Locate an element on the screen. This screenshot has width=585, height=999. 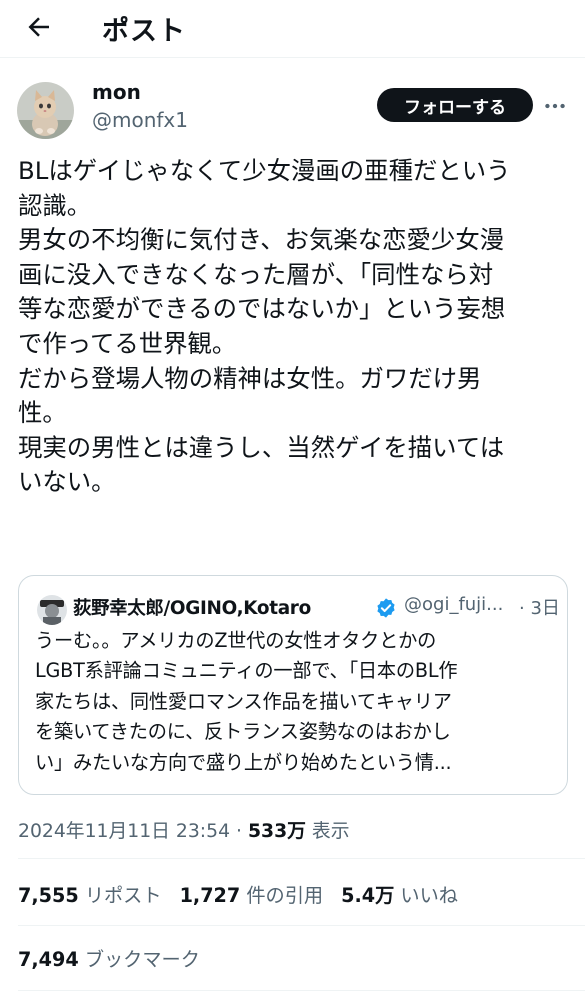
more-options-icon is located at coordinates (555, 106).